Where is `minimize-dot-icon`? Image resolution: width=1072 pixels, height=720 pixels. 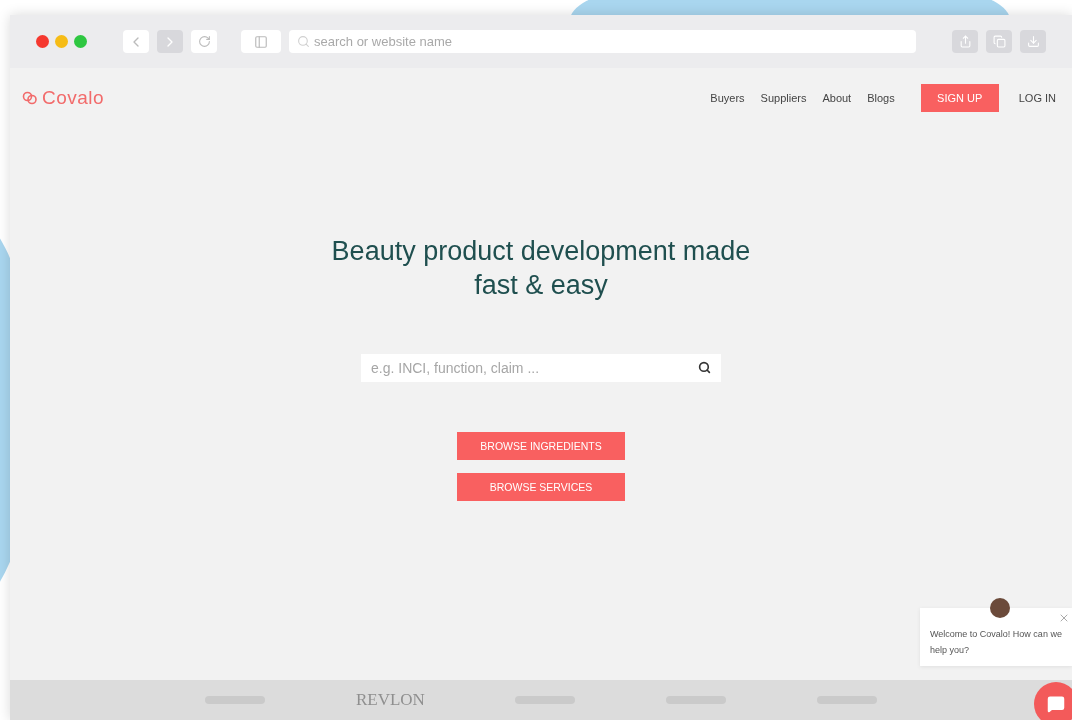 minimize-dot-icon is located at coordinates (61, 41).